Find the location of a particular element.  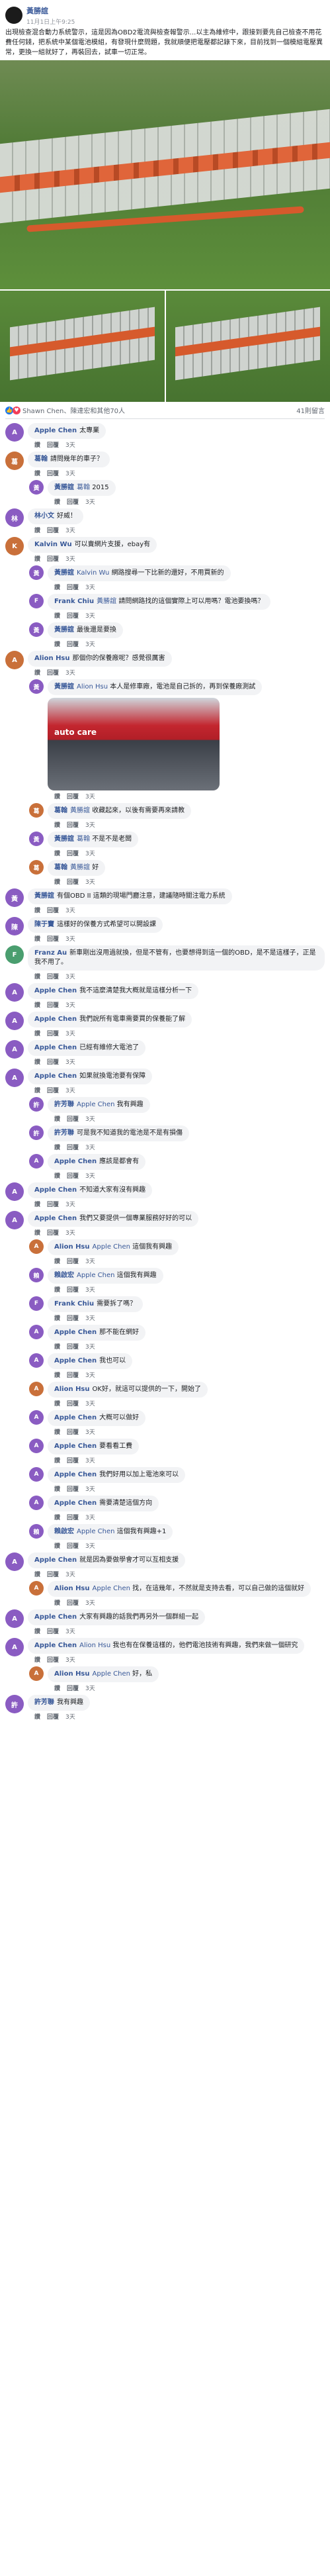

commenter-name: 許芳聯 is located at coordinates (64, 1133).